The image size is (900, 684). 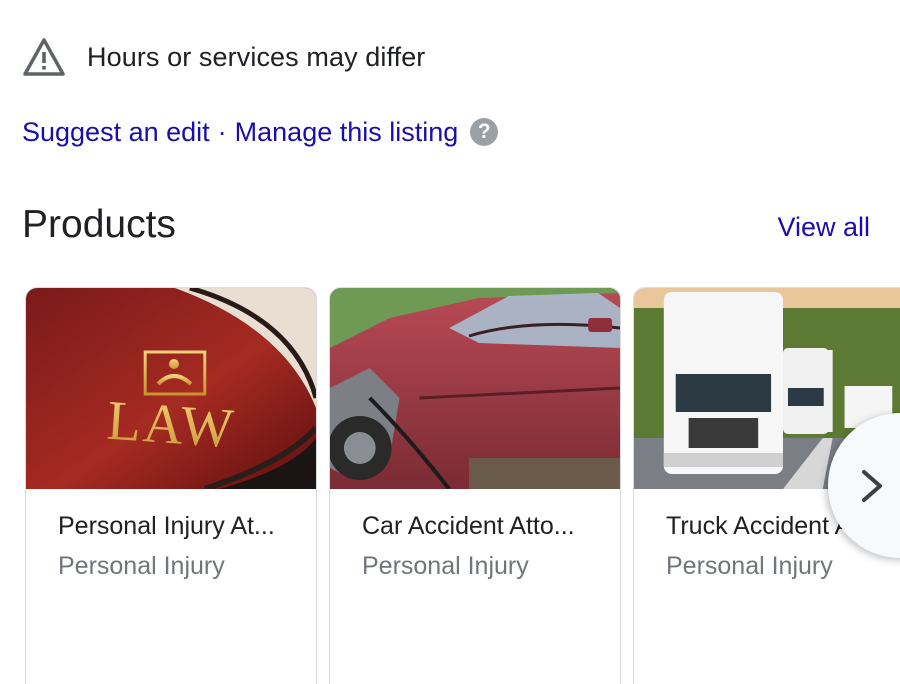 What do you see at coordinates (475, 388) in the screenshot?
I see `wrecked-car-image` at bounding box center [475, 388].